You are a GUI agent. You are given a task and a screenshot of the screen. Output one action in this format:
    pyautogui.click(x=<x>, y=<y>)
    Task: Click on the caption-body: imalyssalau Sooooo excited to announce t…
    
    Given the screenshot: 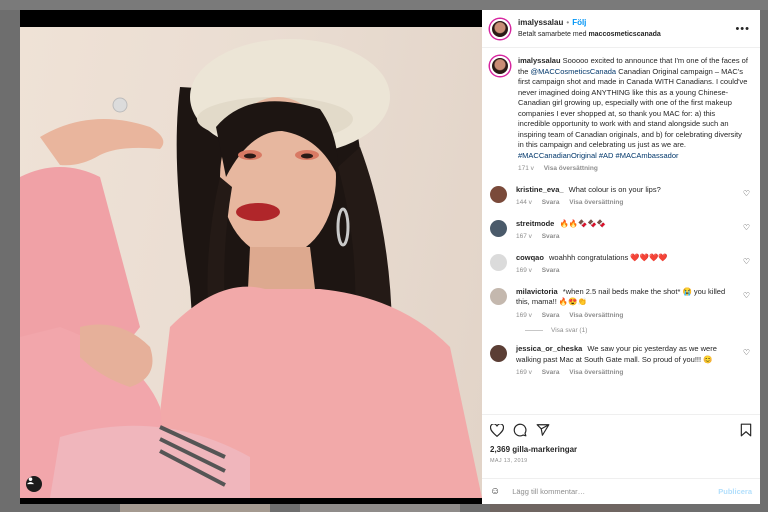 What is the action you would take?
    pyautogui.click(x=633, y=115)
    